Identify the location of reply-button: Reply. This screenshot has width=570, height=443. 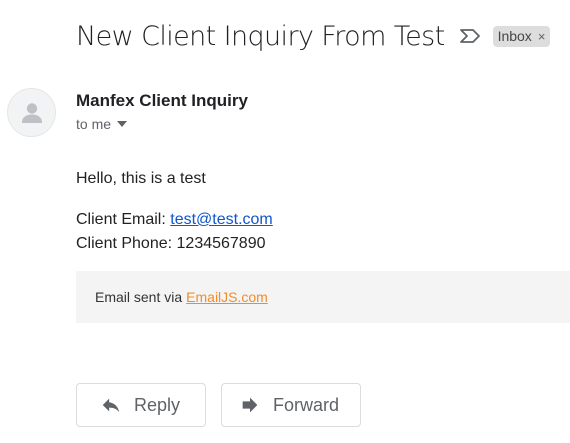
(141, 405).